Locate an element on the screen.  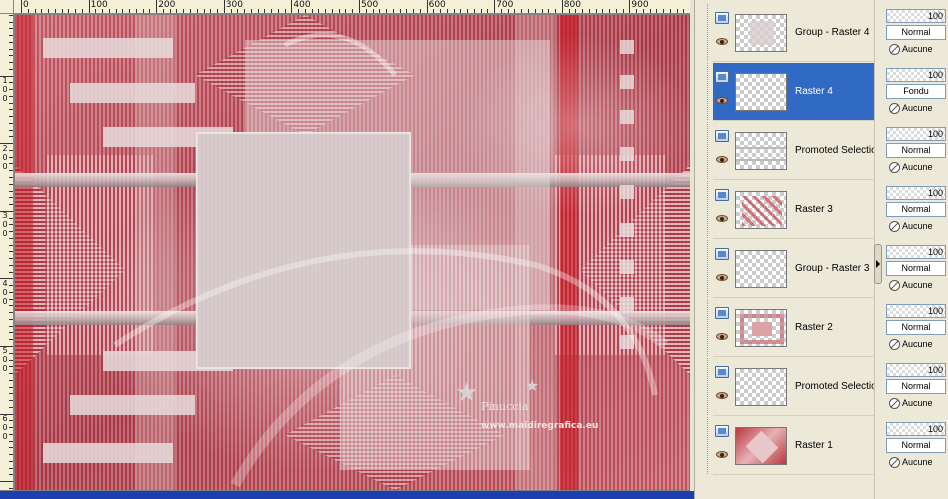
ruler-left-label-char: 3 is located at coordinates (5, 216).